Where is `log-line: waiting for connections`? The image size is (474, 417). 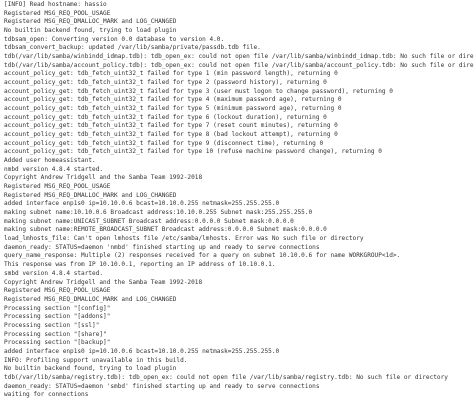
log-line: waiting for connections is located at coordinates (46, 395).